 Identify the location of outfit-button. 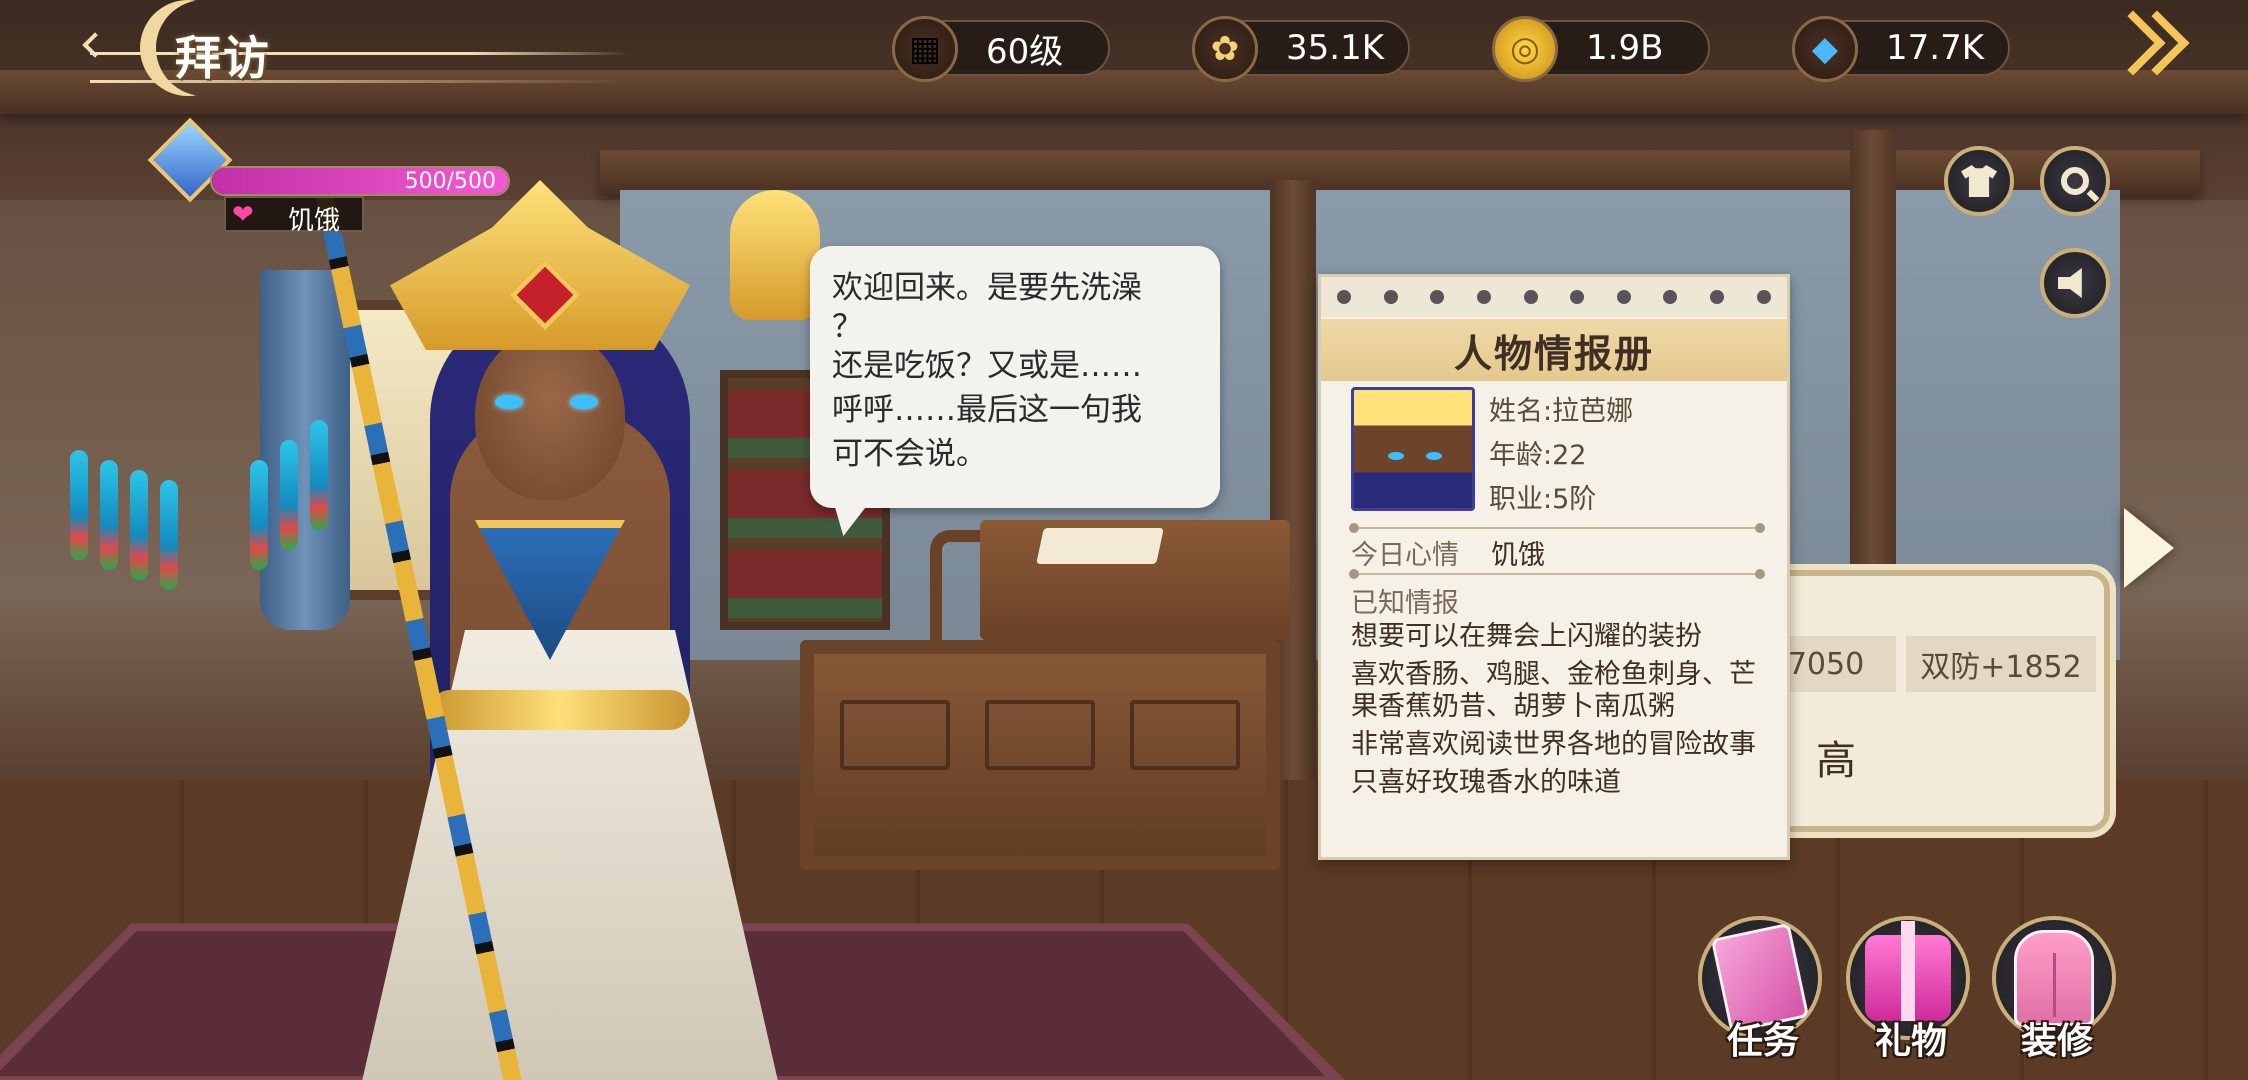
(1979, 181).